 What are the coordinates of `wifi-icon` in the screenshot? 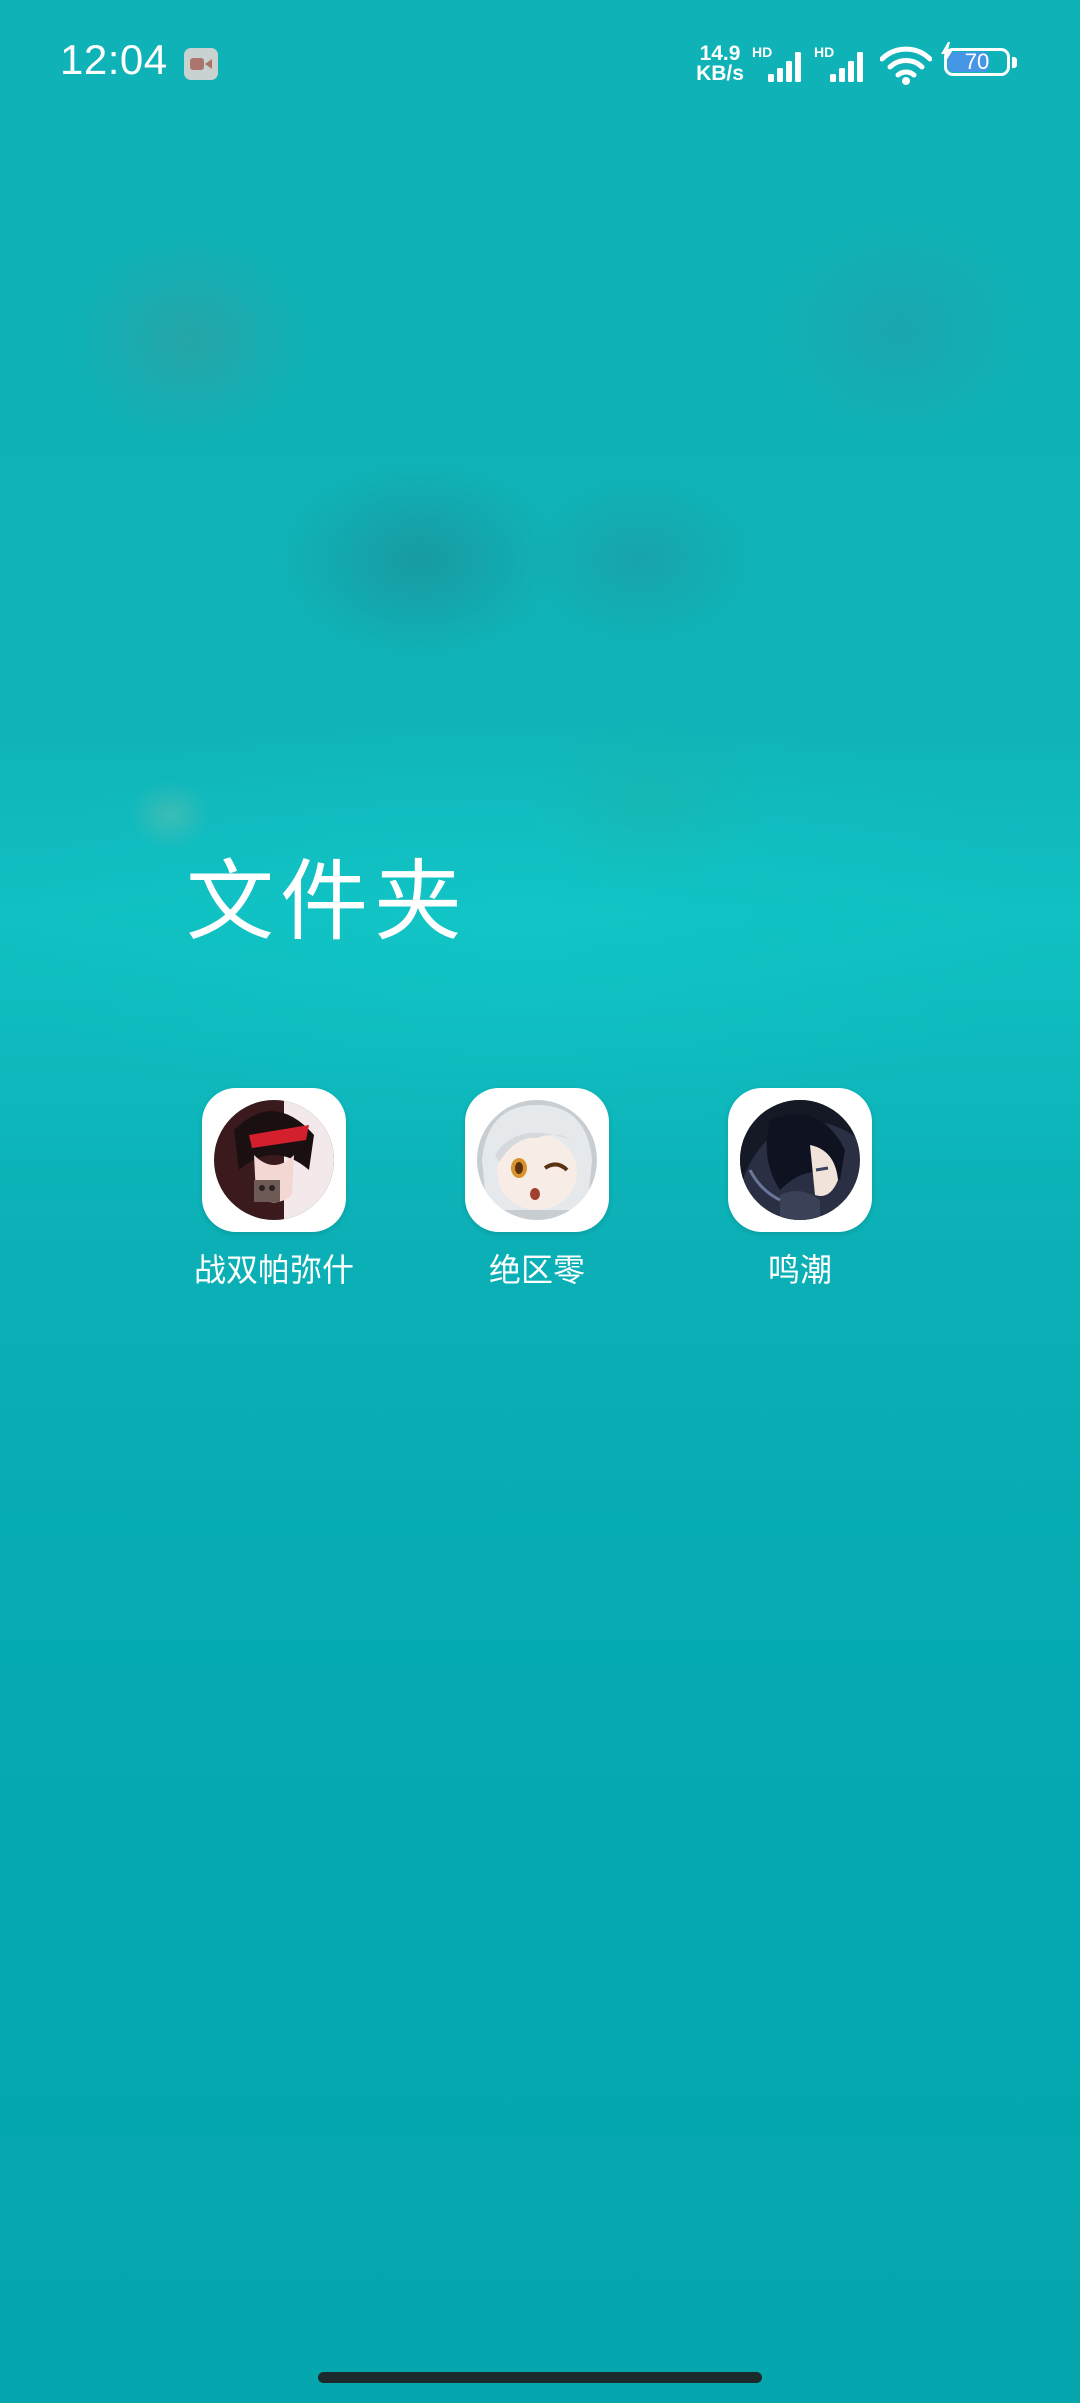 It's located at (906, 65).